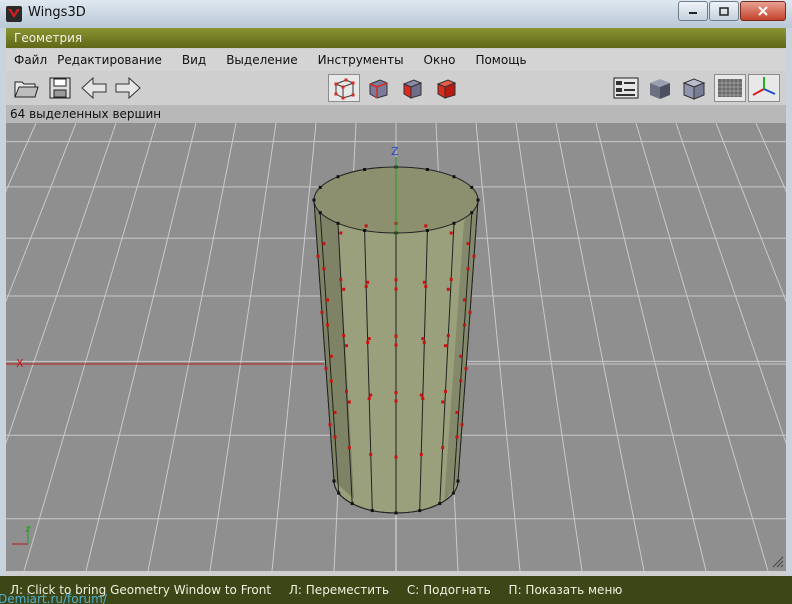 The width and height of the screenshot is (792, 604). What do you see at coordinates (396, 38) in the screenshot?
I see `geometry-window-title: Геометрия` at bounding box center [396, 38].